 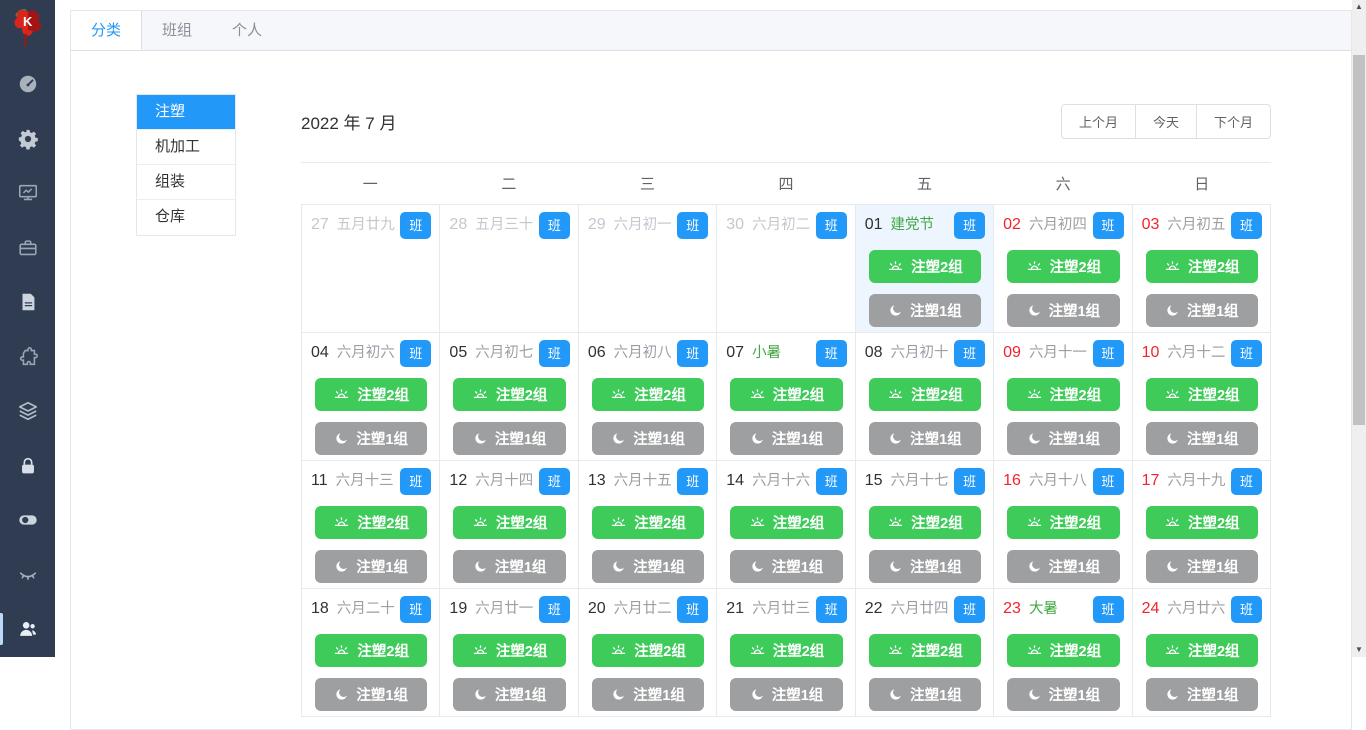 I want to click on calendar-cell-17: 17 六月十九班注塑2组 注塑1组, so click(x=1201, y=525).